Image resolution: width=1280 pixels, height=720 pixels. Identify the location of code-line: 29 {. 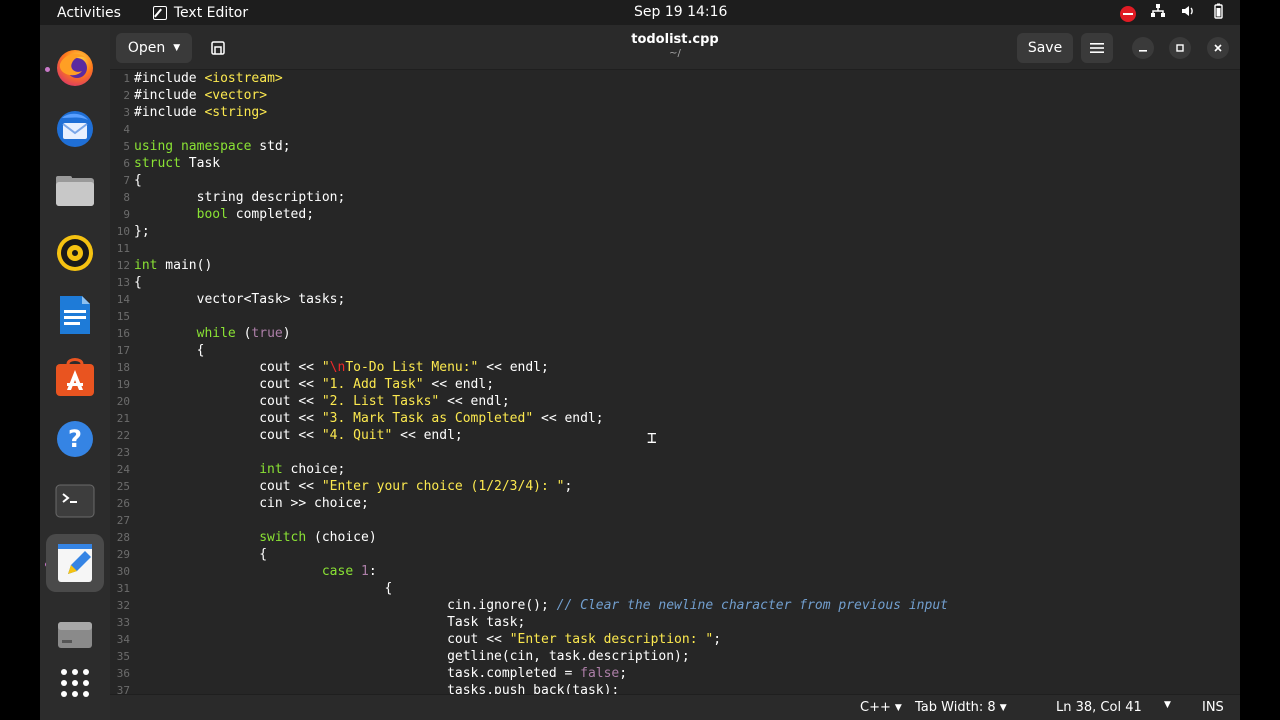
(192, 554).